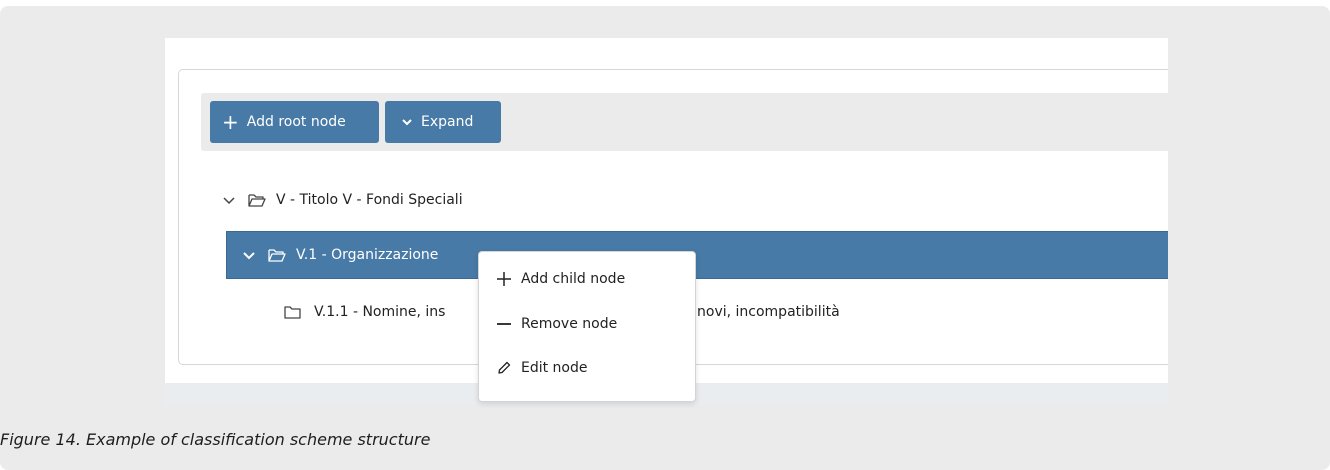 Image resolution: width=1330 pixels, height=470 pixels. Describe the element at coordinates (292, 312) in the screenshot. I see `folder-icon` at that location.